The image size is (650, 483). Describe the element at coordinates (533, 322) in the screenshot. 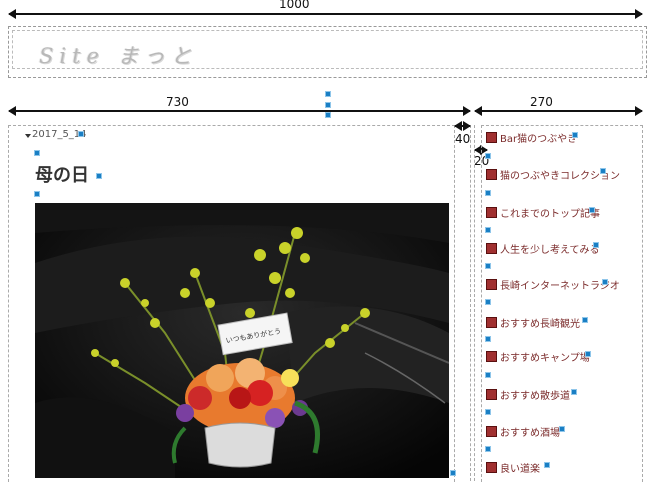

I see `sidebar-item: おすすめ長崎観光` at that location.